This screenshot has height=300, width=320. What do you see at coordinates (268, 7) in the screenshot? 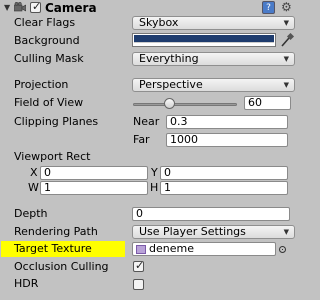
I see `help-icon: ?` at bounding box center [268, 7].